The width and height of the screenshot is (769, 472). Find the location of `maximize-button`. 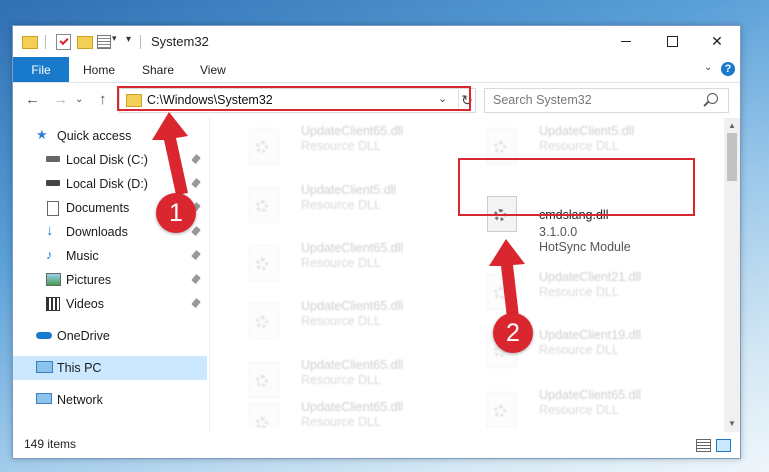

maximize-button is located at coordinates (672, 41).